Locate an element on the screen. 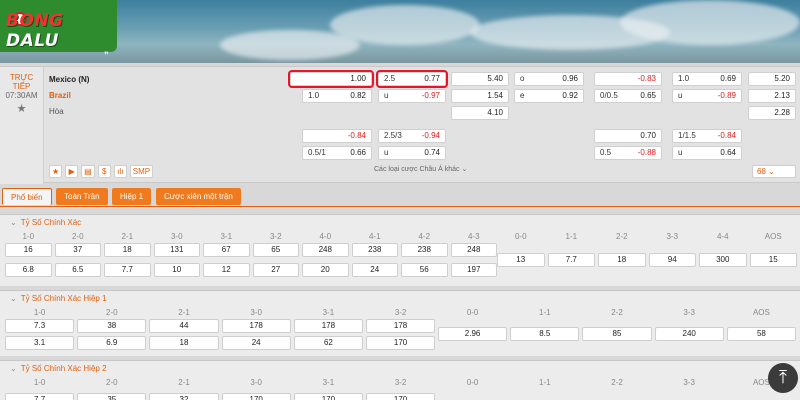 The height and width of the screenshot is (400, 800). h1-ah-away-odd: 0/0.5 0.65 is located at coordinates (628, 96).